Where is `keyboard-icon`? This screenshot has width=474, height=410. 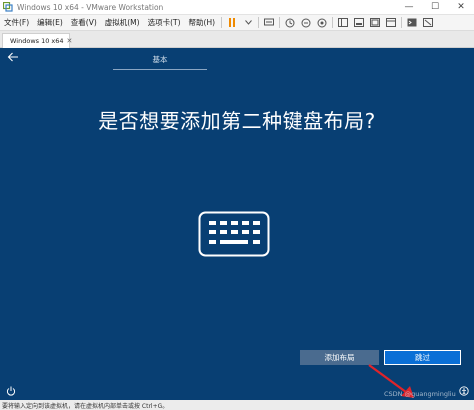 keyboard-icon is located at coordinates (234, 234).